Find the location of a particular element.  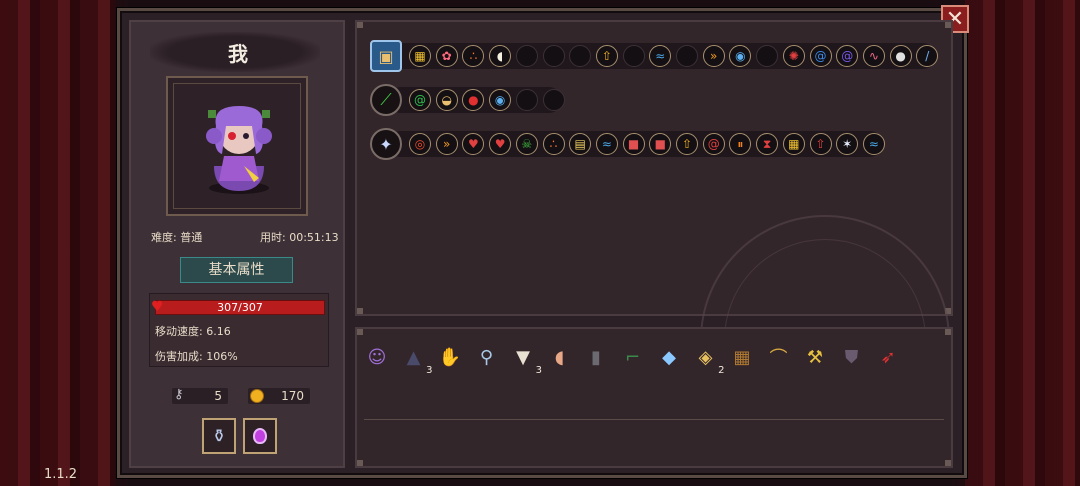

item-slot: ▼ 3 is located at coordinates (525, 359).